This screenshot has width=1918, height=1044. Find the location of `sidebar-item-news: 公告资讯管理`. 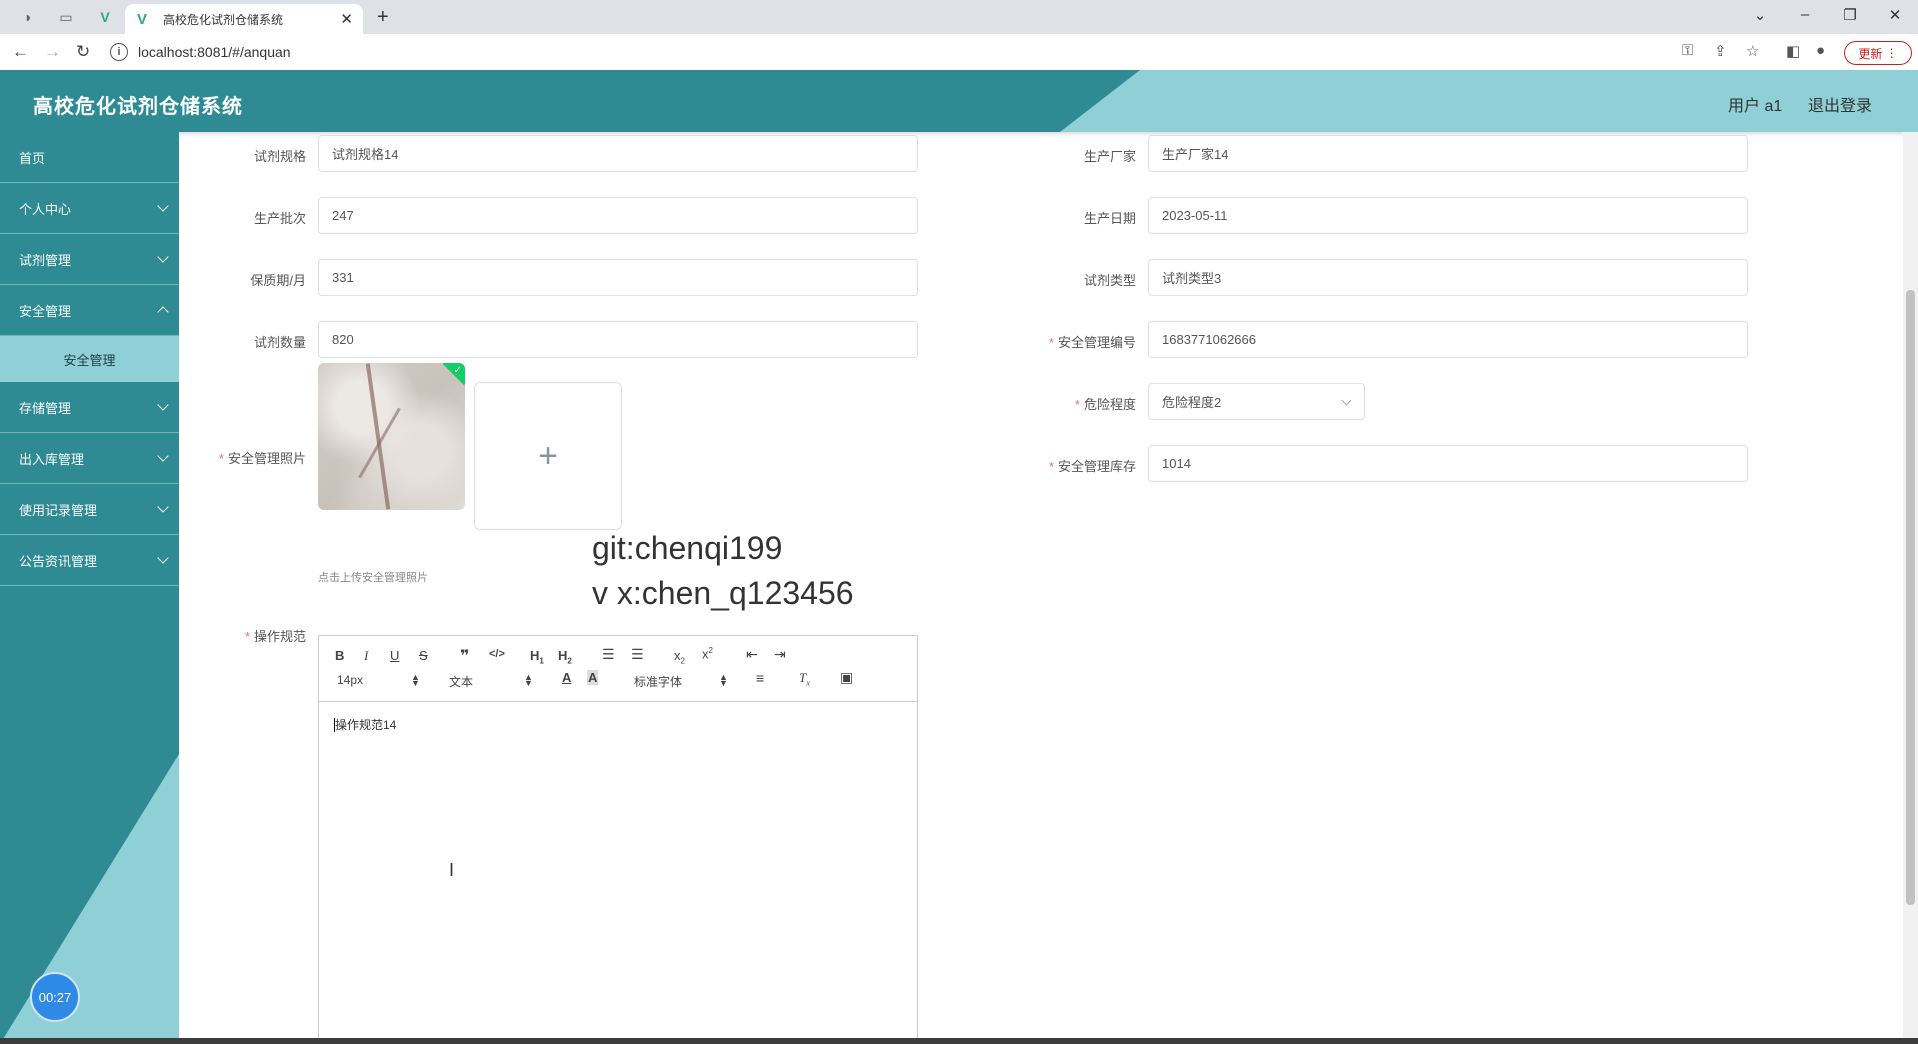

sidebar-item-news: 公告资讯管理 is located at coordinates (89, 560).